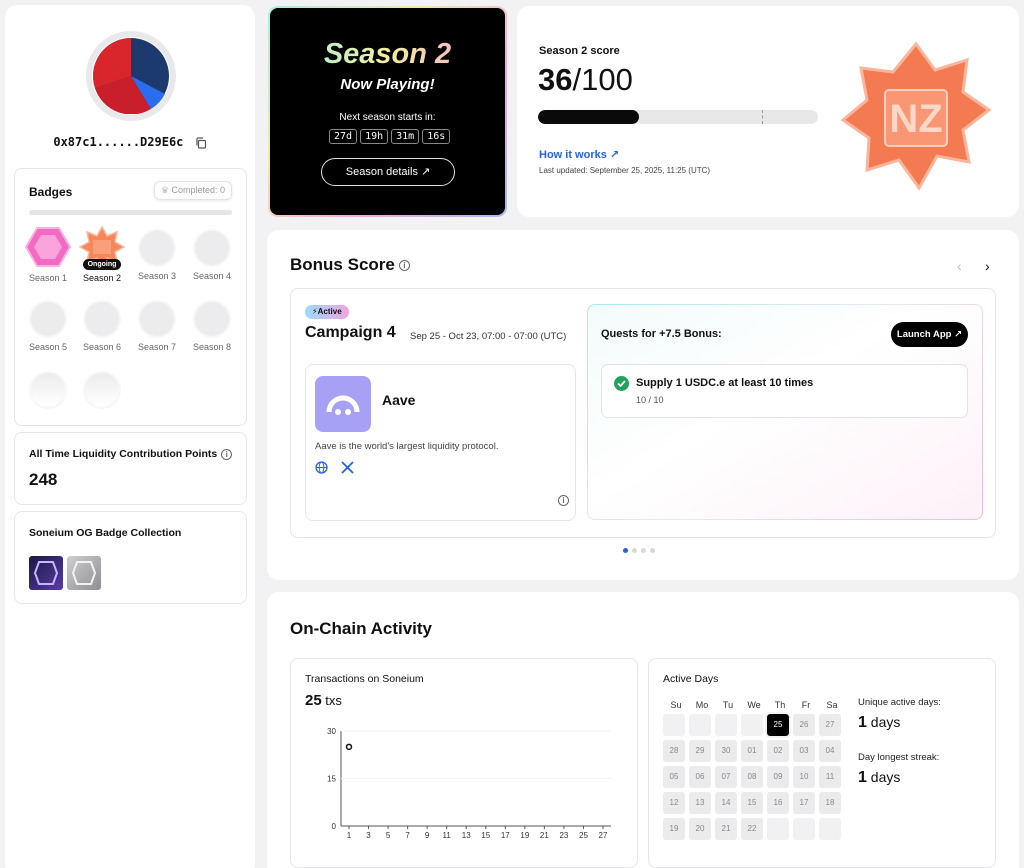 The height and width of the screenshot is (868, 1024). Describe the element at coordinates (883, 777) in the screenshot. I see `days-unit: days` at that location.